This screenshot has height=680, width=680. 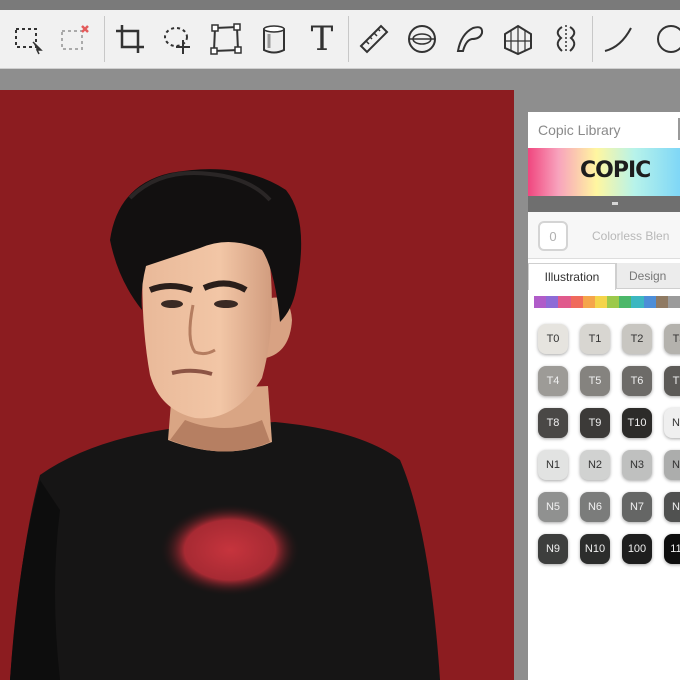 I want to click on color-chip-100: 100, so click(x=637, y=549).